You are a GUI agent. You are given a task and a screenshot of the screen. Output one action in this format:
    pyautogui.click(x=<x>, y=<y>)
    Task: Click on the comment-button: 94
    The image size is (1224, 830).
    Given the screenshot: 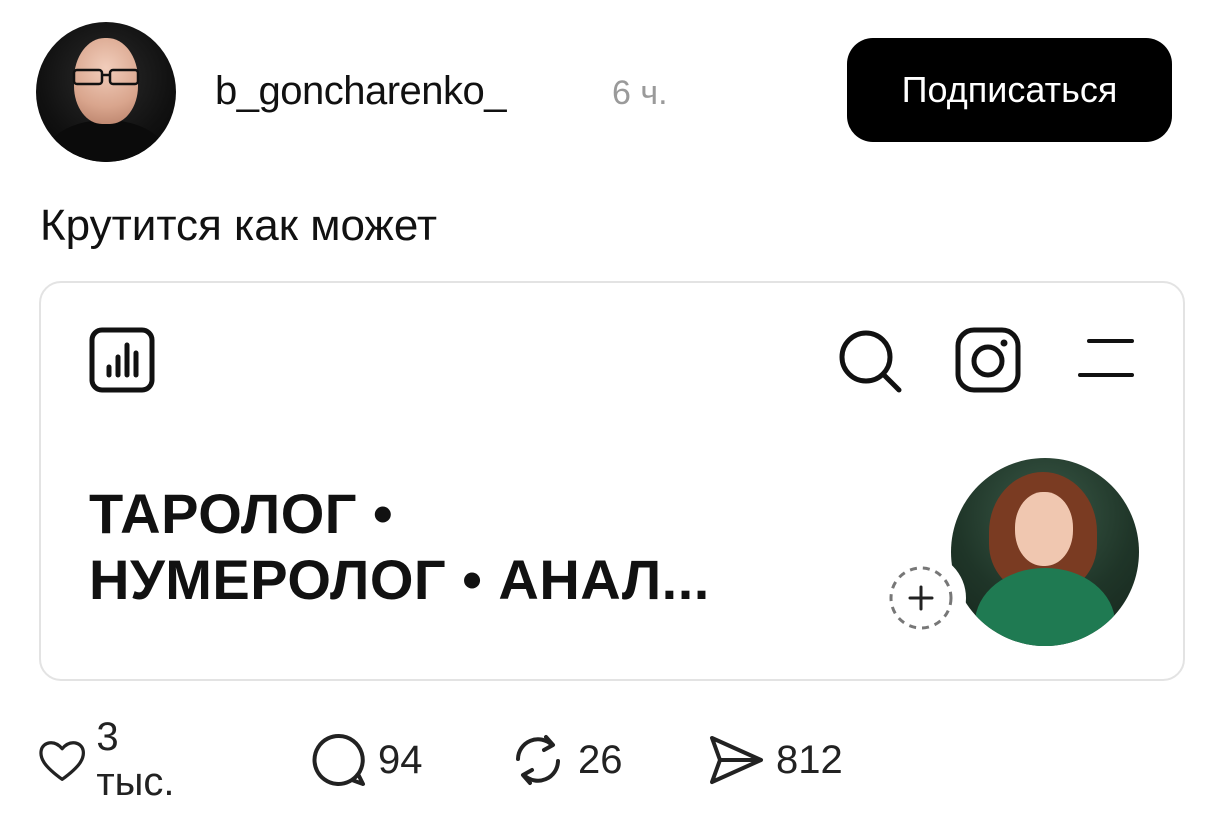 What is the action you would take?
    pyautogui.click(x=366, y=760)
    